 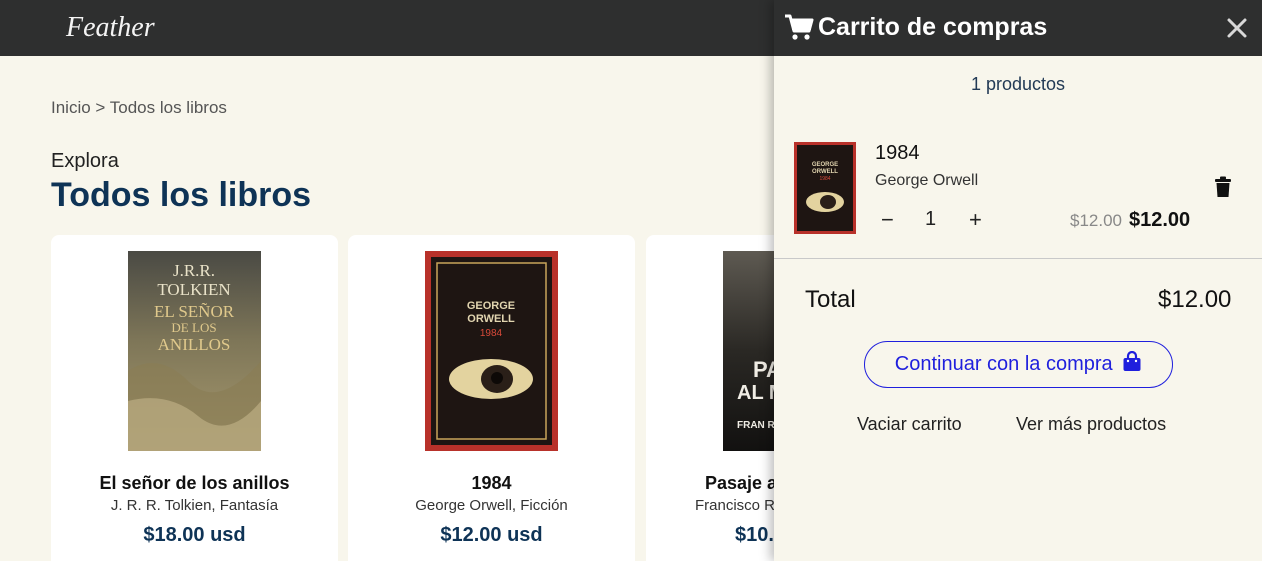 What do you see at coordinates (975, 220) in the screenshot?
I see `quantity-increase-button: +` at bounding box center [975, 220].